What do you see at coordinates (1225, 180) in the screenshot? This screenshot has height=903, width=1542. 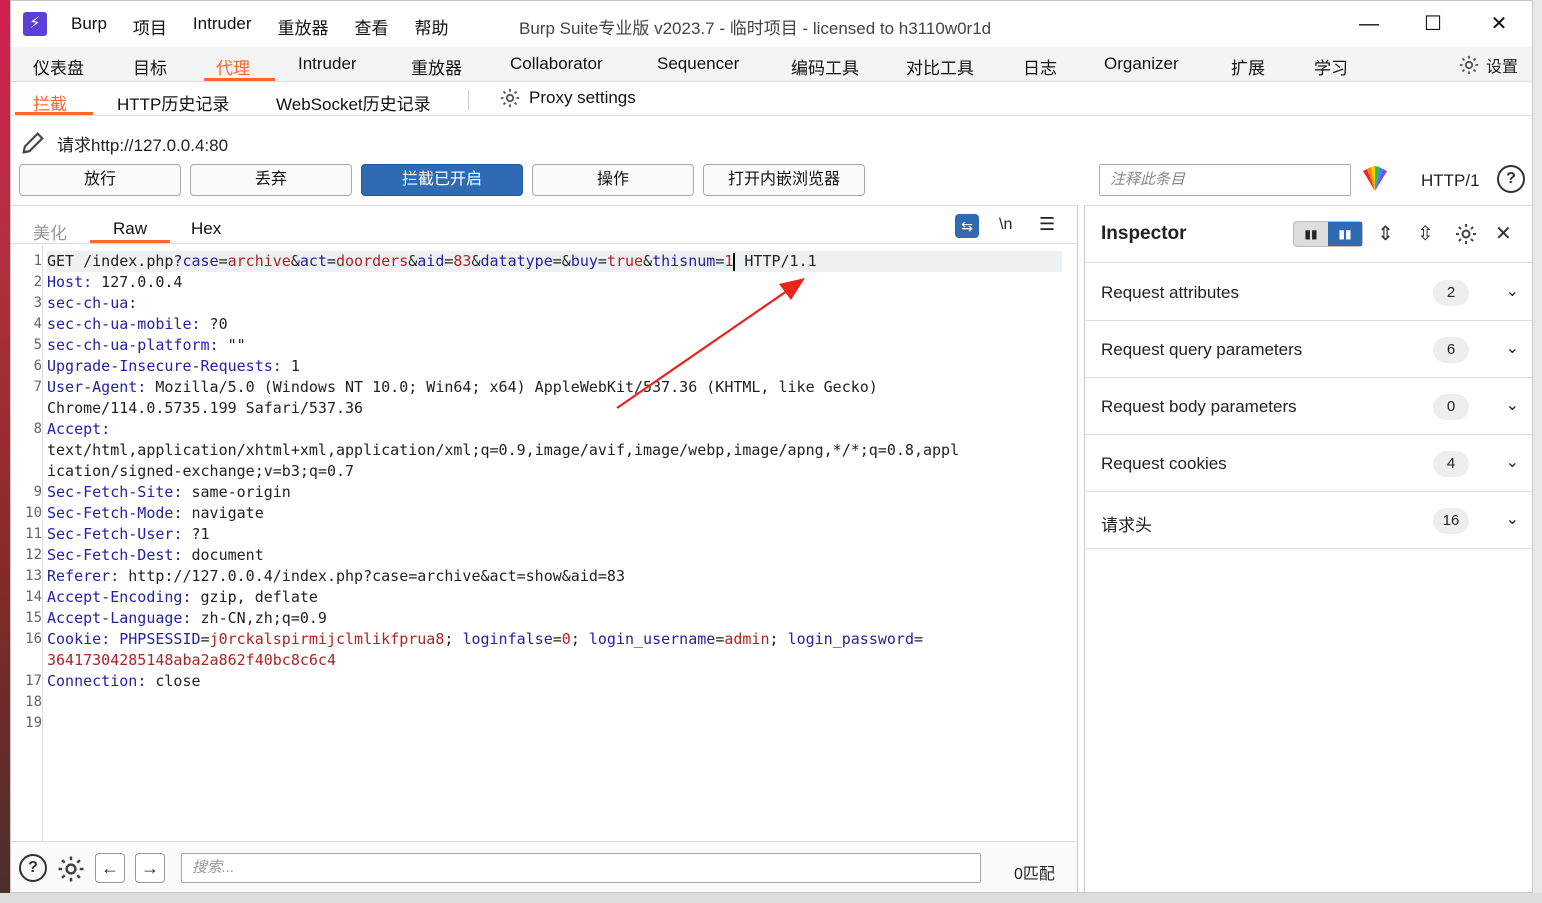 I see `comment-input: 注释此条目` at bounding box center [1225, 180].